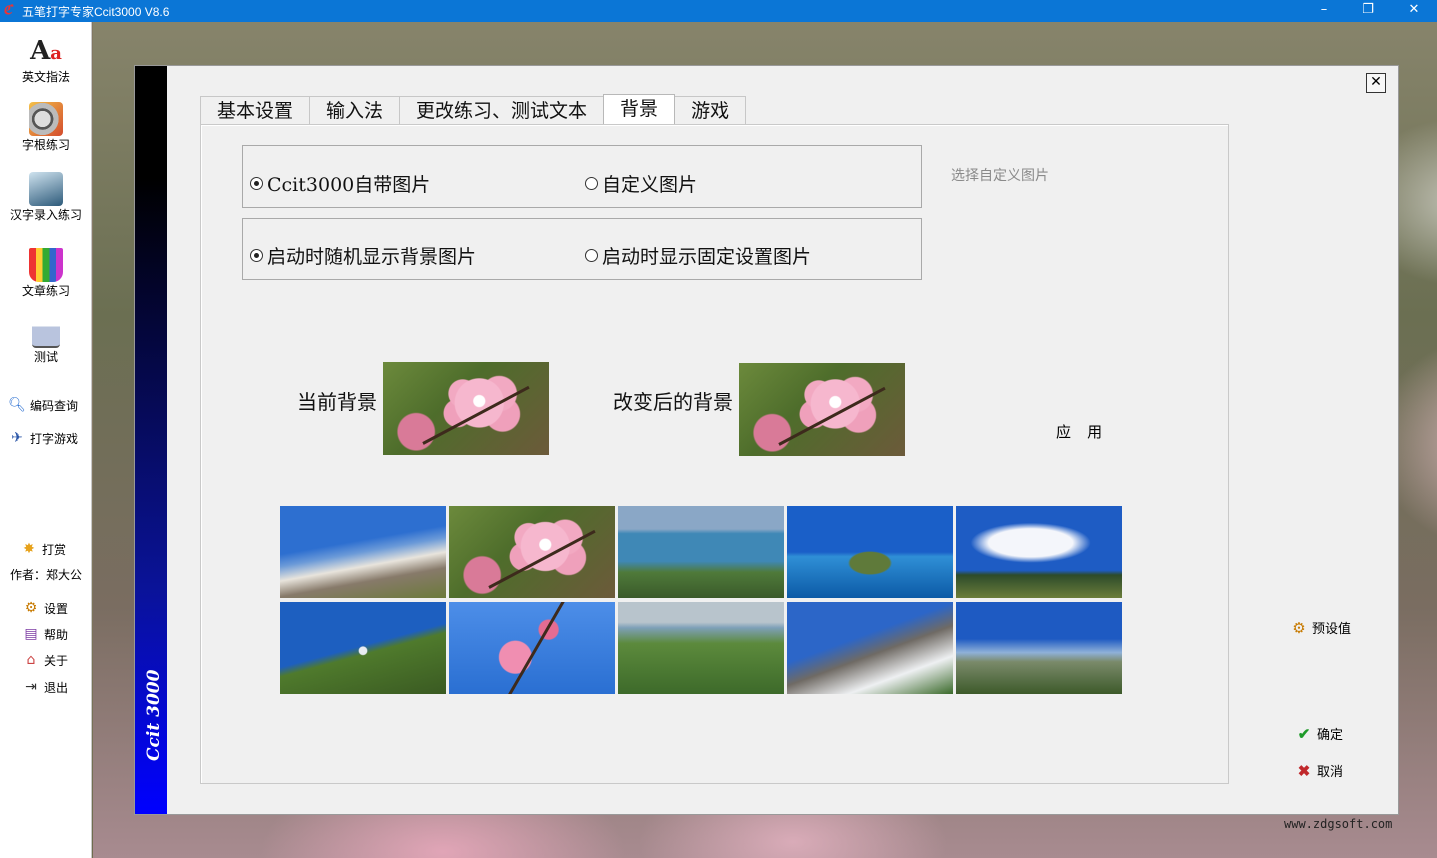 This screenshot has width=1437, height=858. What do you see at coordinates (710, 110) in the screenshot?
I see `tab-games: 游戏` at bounding box center [710, 110].